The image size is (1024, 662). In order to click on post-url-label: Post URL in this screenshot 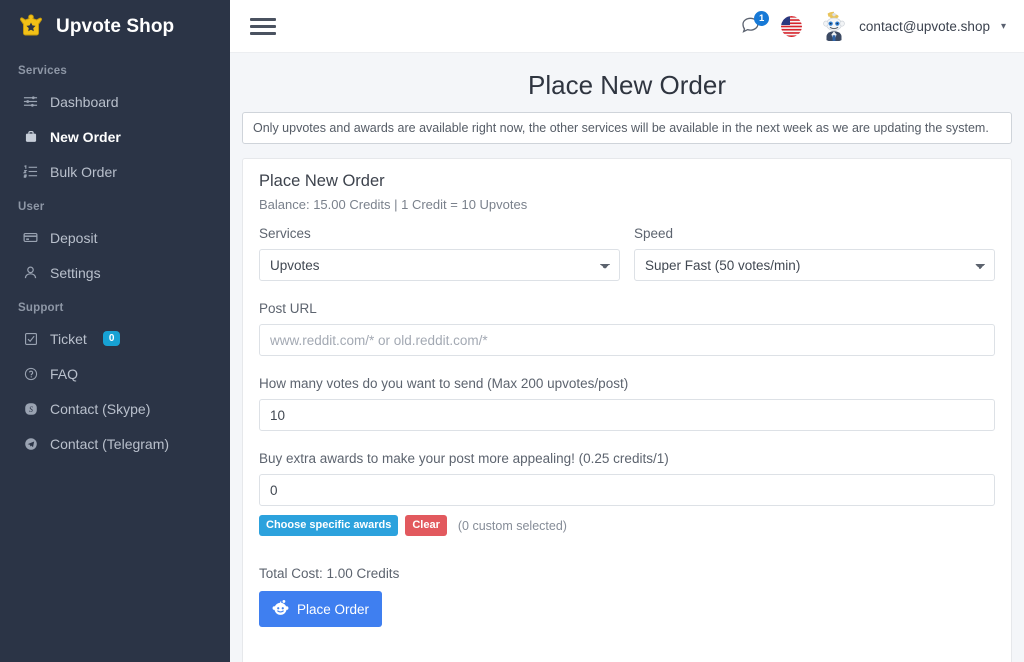, I will do `click(288, 308)`.